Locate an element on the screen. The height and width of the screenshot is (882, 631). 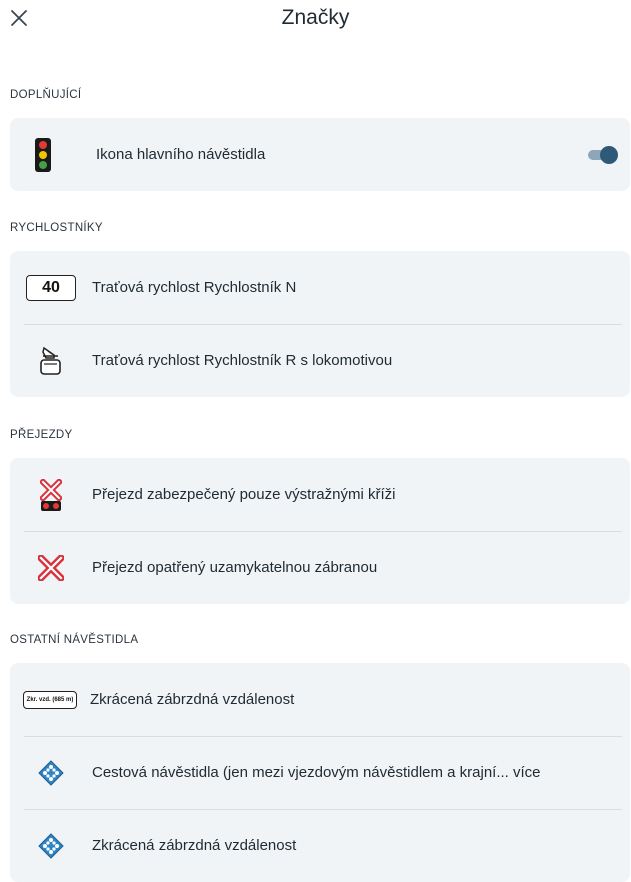
speed-sign-icon: 40 is located at coordinates (51, 287).